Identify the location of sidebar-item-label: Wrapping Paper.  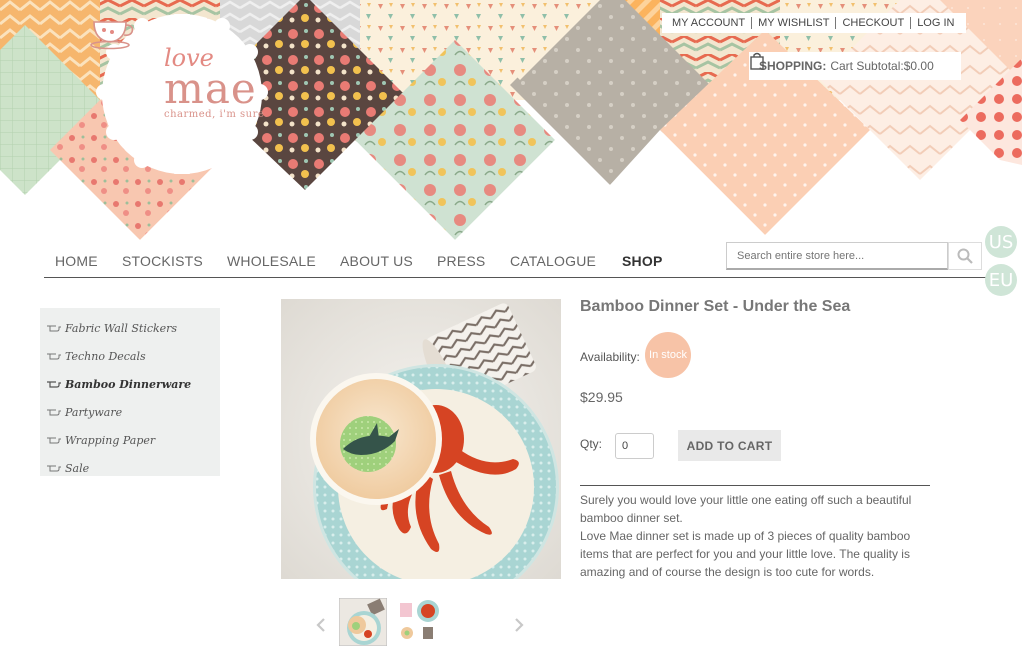
(110, 440).